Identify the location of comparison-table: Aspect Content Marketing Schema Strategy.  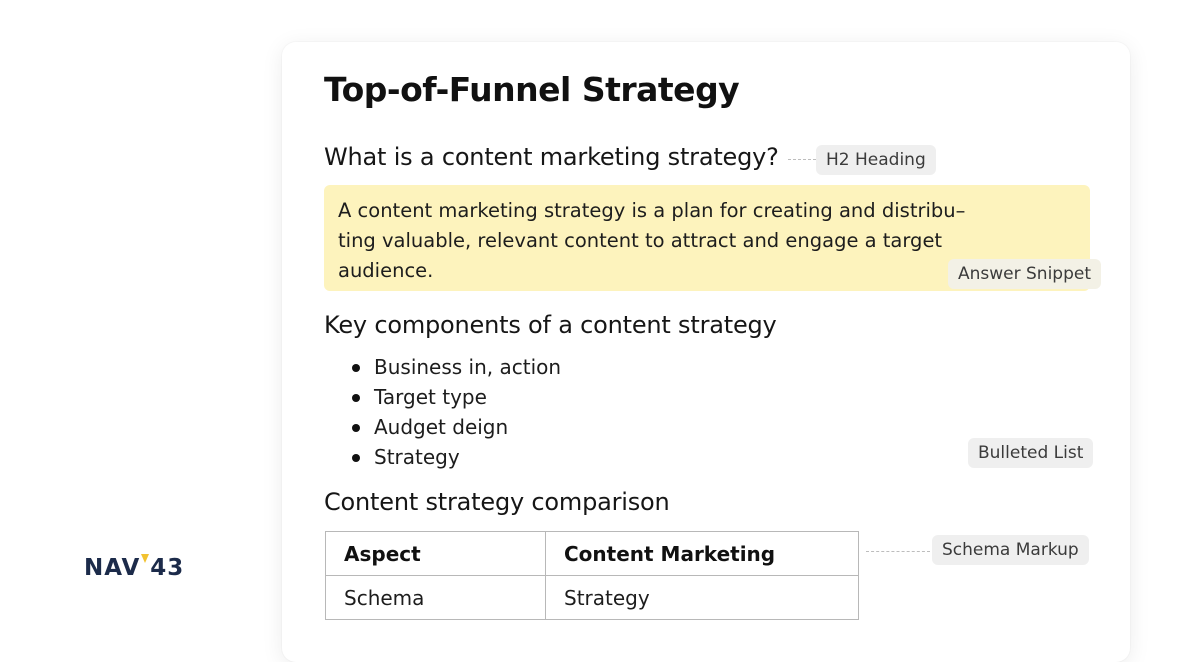
(592, 575).